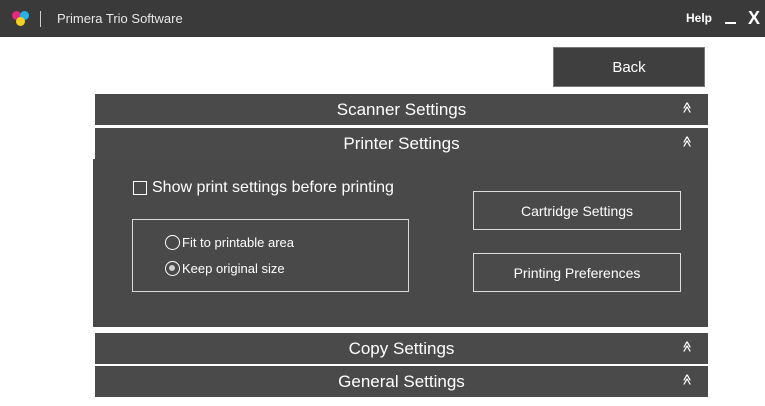 This screenshot has width=765, height=406. I want to click on keep-original-size-label: Keep original size, so click(233, 268).